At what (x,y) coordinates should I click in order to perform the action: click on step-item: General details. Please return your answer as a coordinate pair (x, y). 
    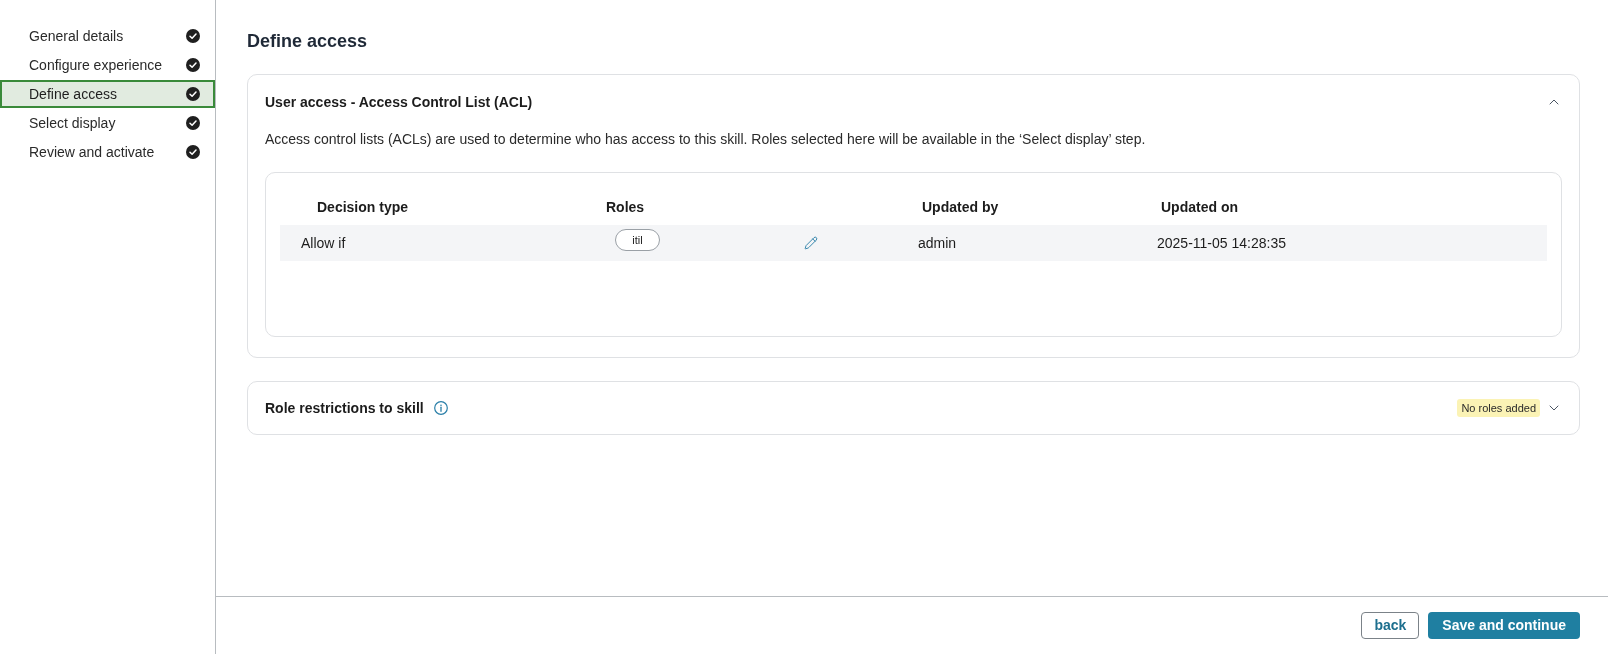
    Looking at the image, I should click on (107, 36).